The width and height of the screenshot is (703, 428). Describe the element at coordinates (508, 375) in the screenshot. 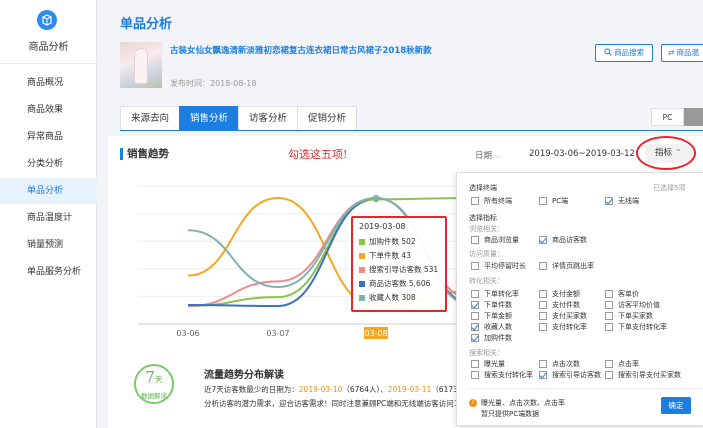

I see `search-option-label: 搜索支付转化率` at that location.